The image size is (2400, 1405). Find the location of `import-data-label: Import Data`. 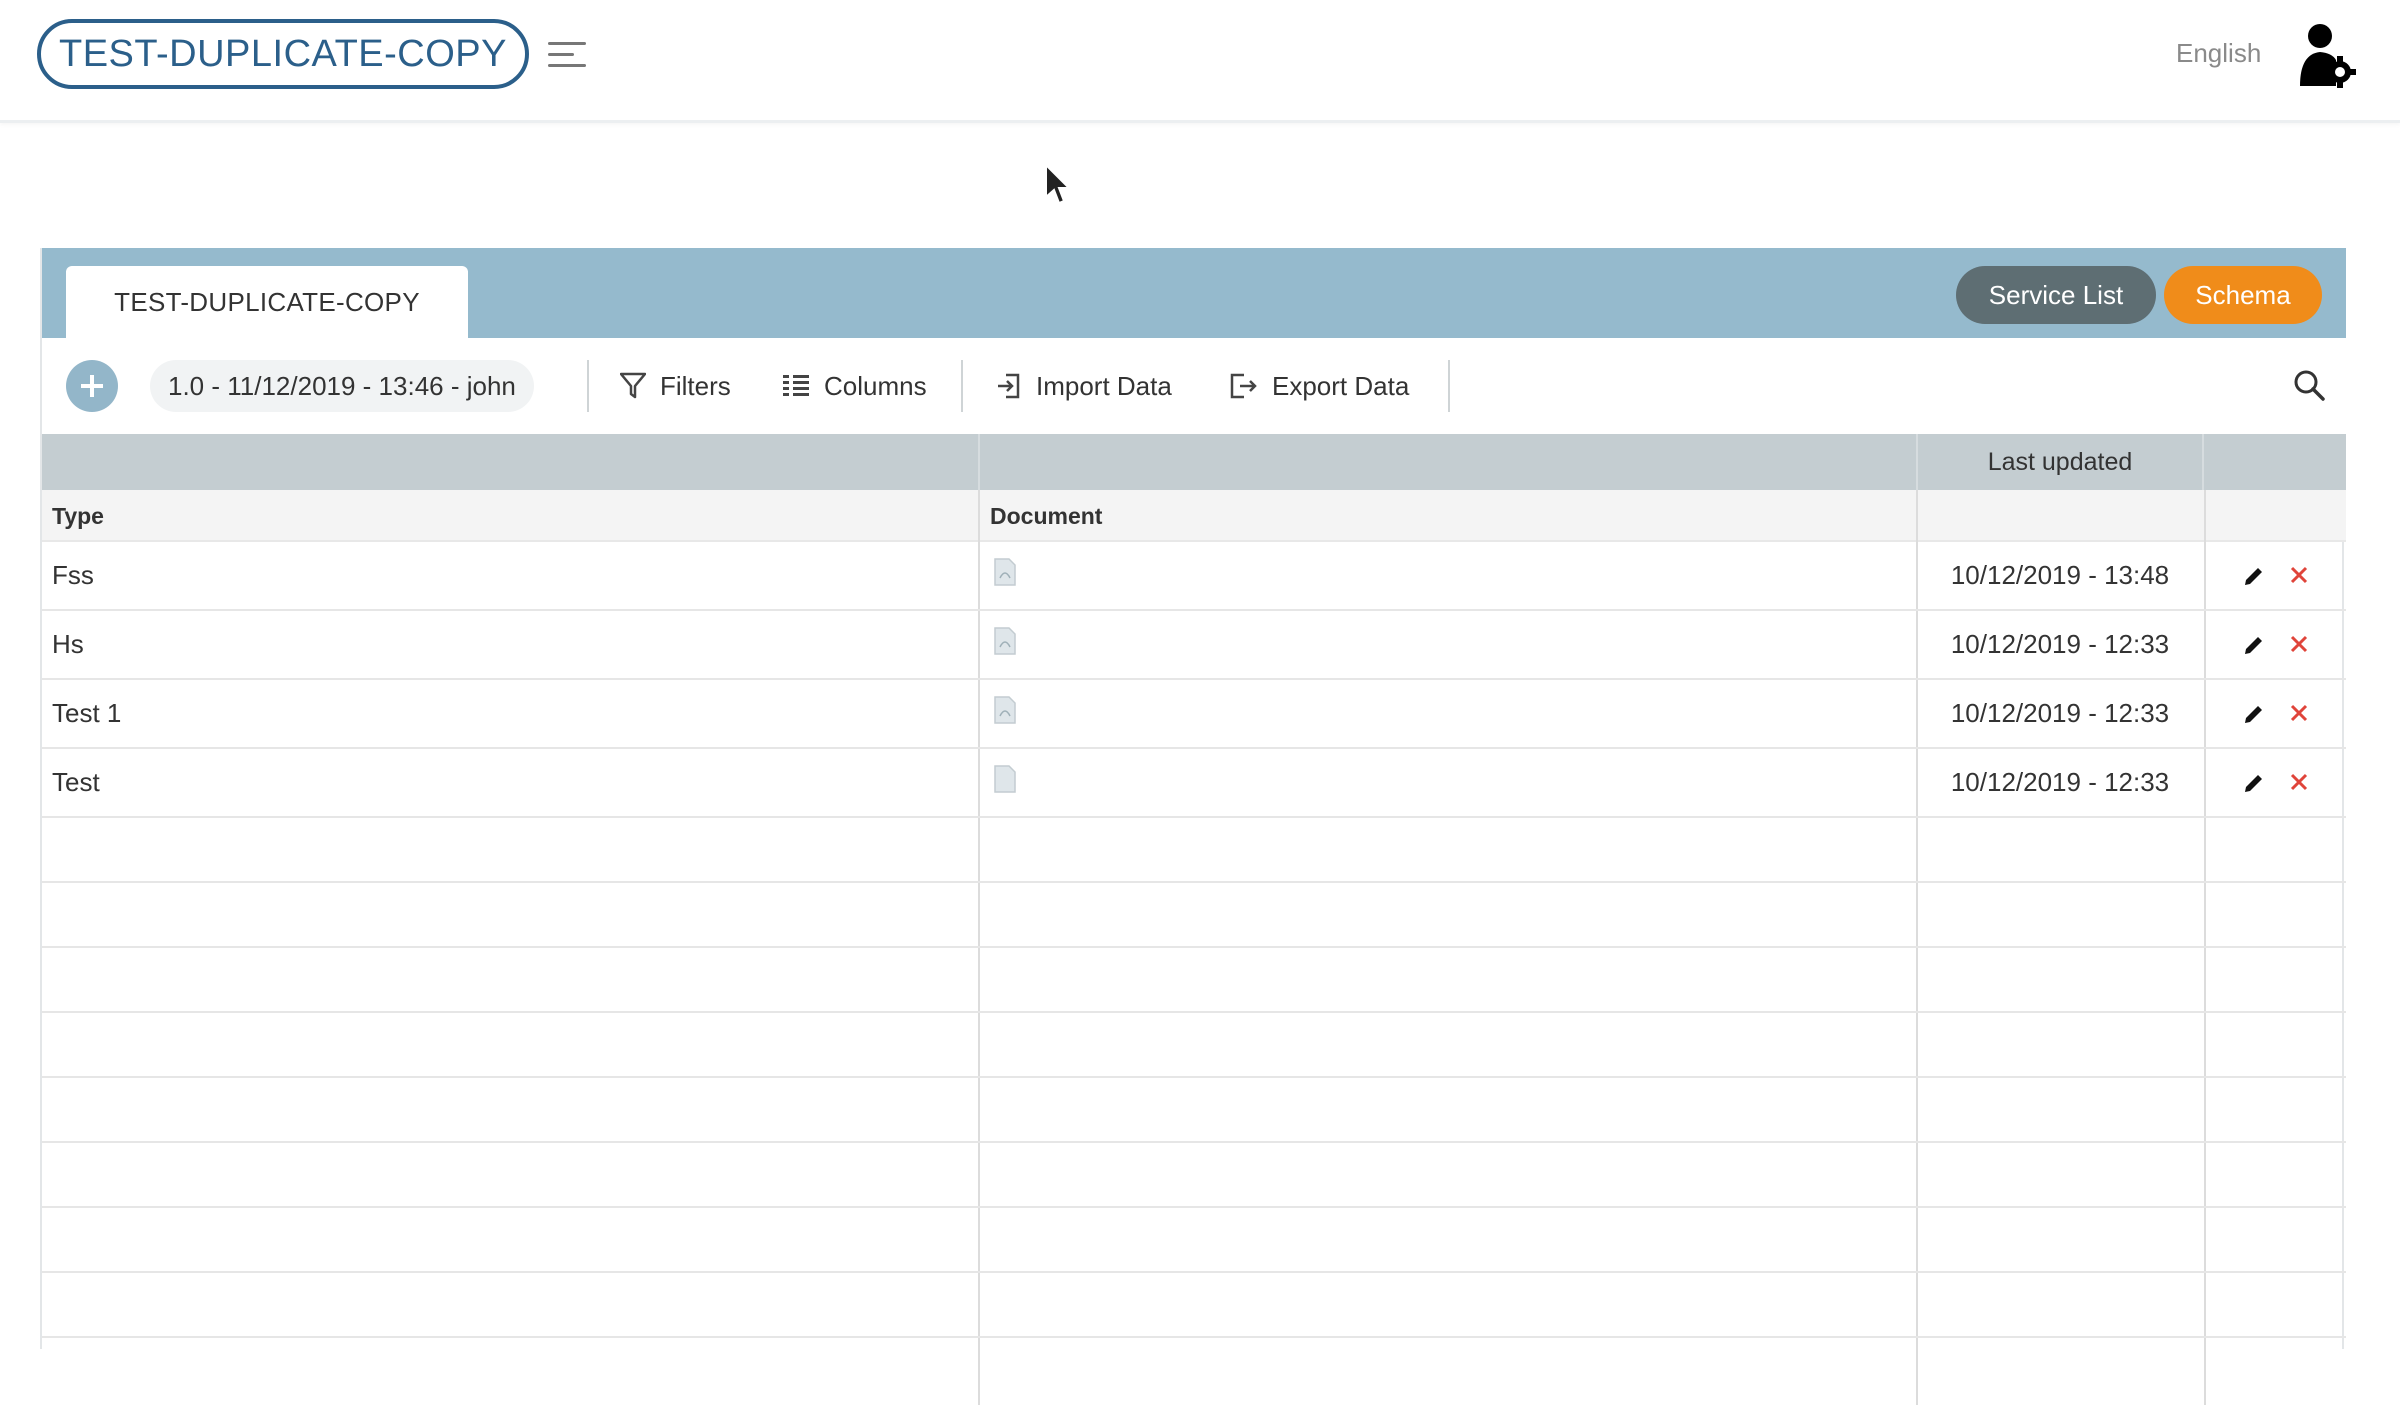

import-data-label: Import Data is located at coordinates (1104, 385).